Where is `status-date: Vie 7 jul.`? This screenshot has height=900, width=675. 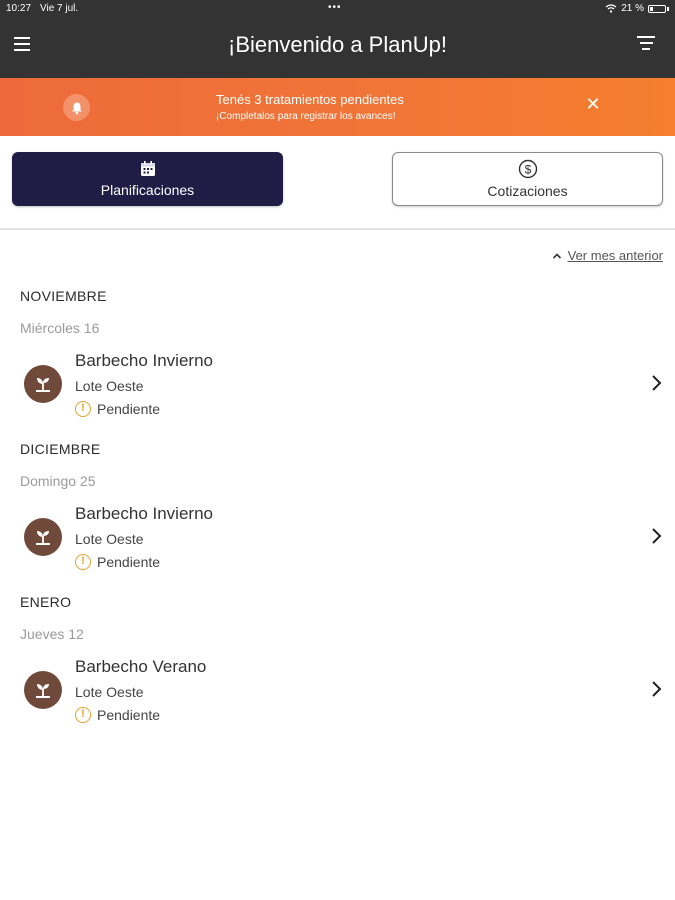
status-date: Vie 7 jul. is located at coordinates (59, 8).